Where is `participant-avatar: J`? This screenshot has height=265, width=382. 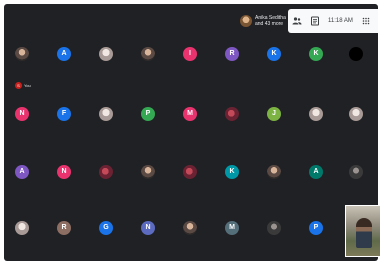
participant-avatar: J is located at coordinates (274, 114).